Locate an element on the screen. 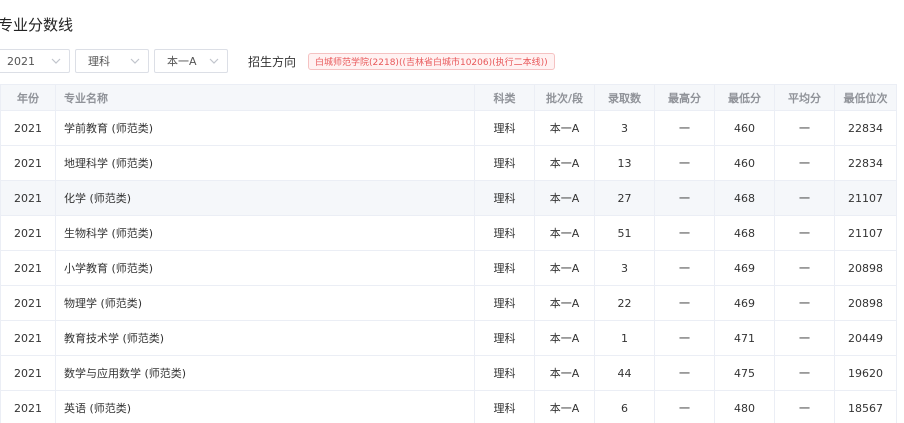 The width and height of the screenshot is (904, 423). admitted-cell: 51 is located at coordinates (624, 233).